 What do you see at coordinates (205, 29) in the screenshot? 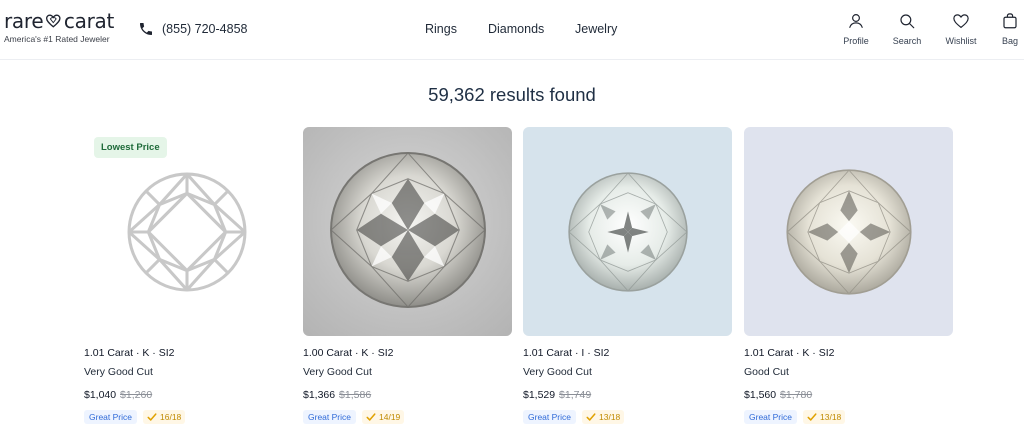
I see `phone-number: (855) 720-4858` at bounding box center [205, 29].